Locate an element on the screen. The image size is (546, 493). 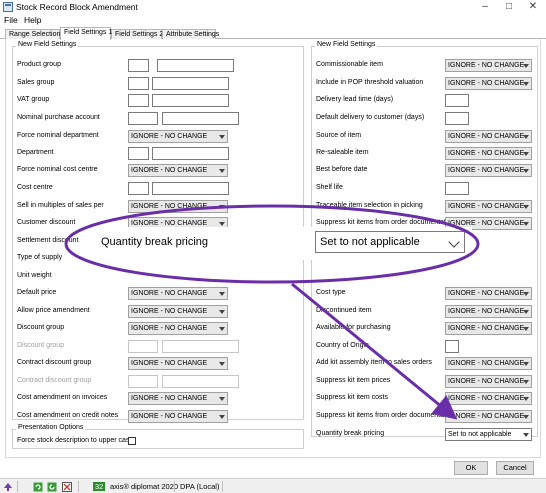
maximize-button: □ is located at coordinates (509, 7).